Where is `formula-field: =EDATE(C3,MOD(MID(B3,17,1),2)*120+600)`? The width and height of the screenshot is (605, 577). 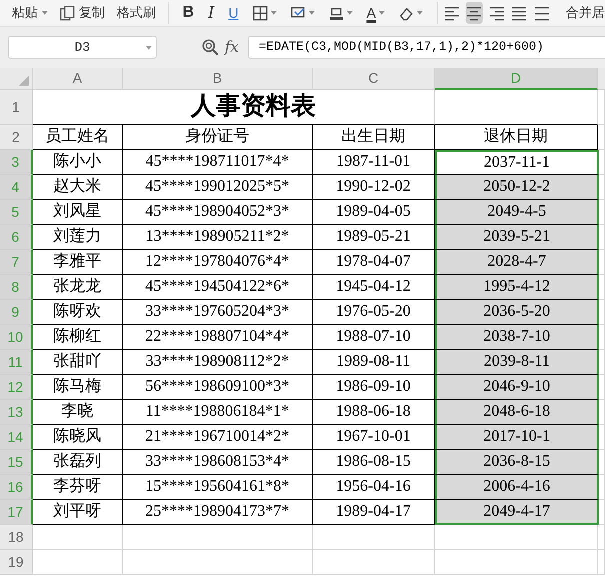 formula-field: =EDATE(C3,MOD(MID(B3,17,1),2)*120+600) is located at coordinates (426, 47).